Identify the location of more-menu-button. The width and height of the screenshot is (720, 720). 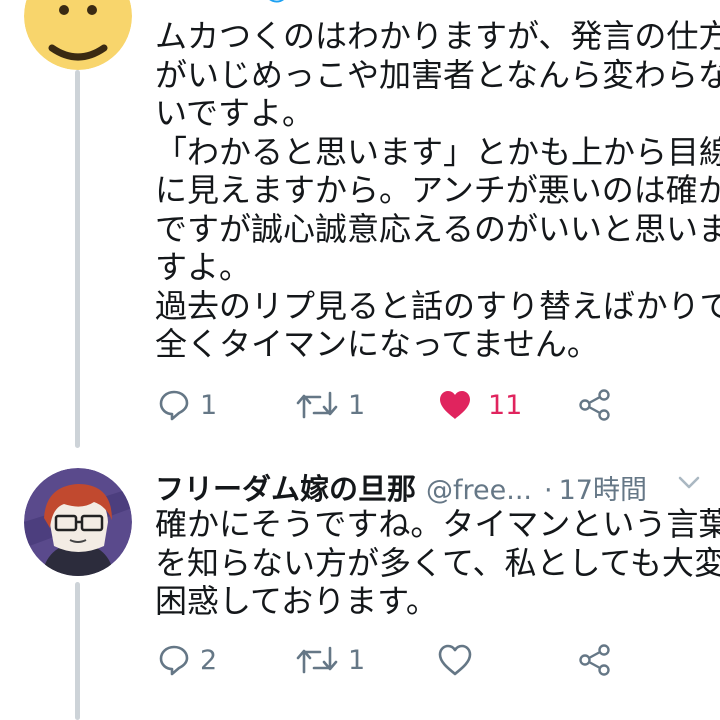
(689, 483).